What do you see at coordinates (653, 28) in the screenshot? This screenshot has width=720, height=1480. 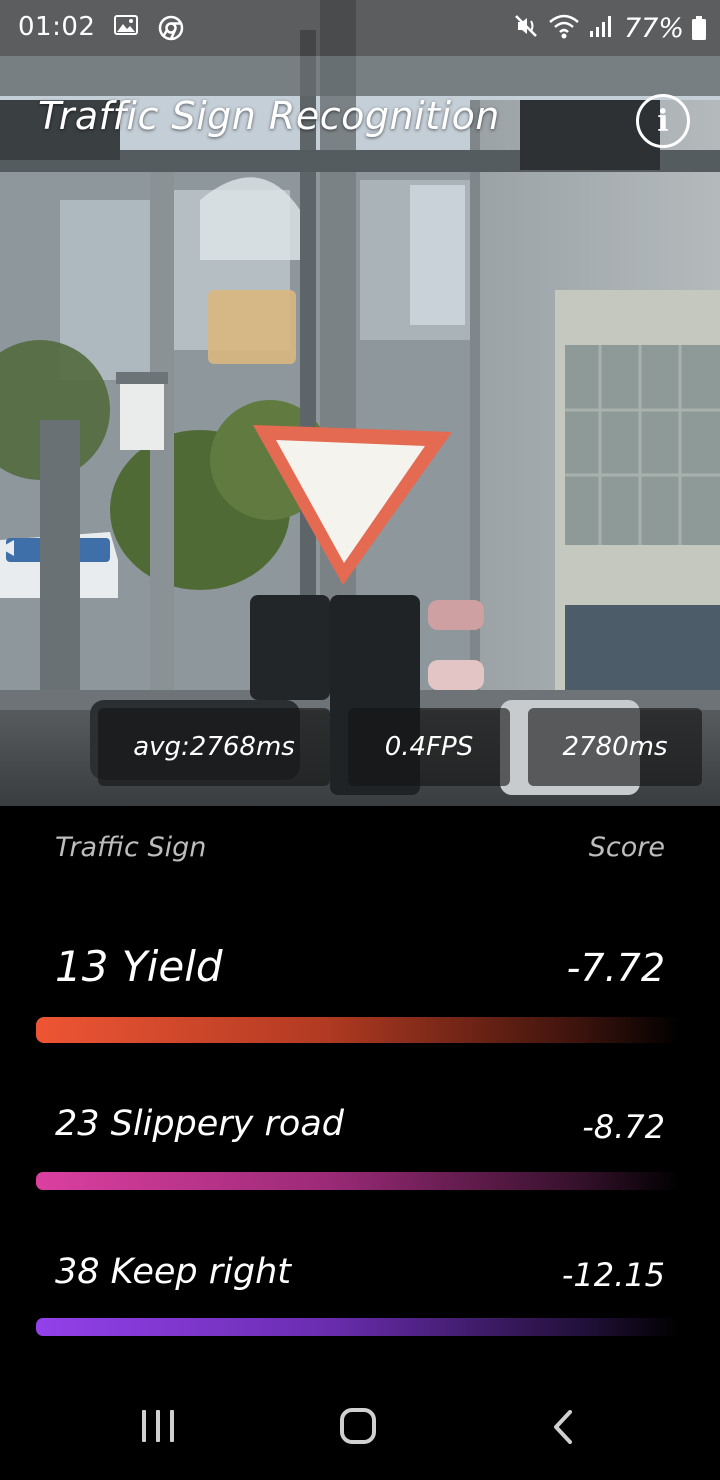 I see `battery-percent: 77%` at bounding box center [653, 28].